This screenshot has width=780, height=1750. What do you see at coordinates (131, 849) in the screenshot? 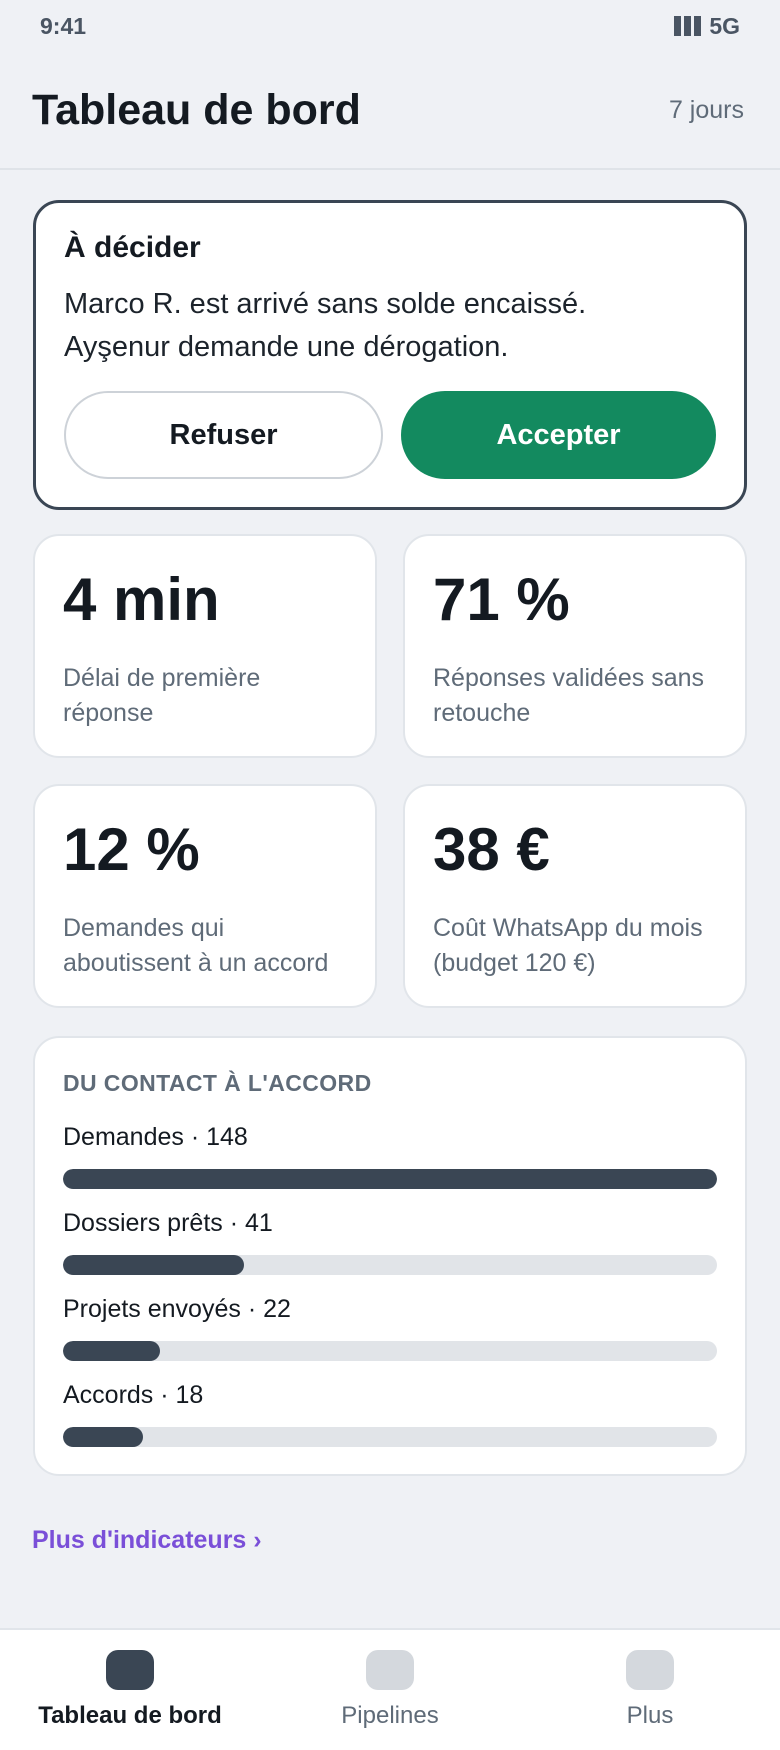
I see `kpi-value: 12 %` at bounding box center [131, 849].